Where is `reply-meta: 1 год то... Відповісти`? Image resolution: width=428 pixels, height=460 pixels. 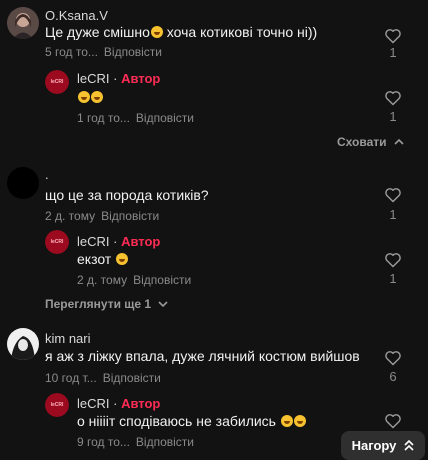
reply-meta: 1 год то... Відповісти is located at coordinates (135, 118).